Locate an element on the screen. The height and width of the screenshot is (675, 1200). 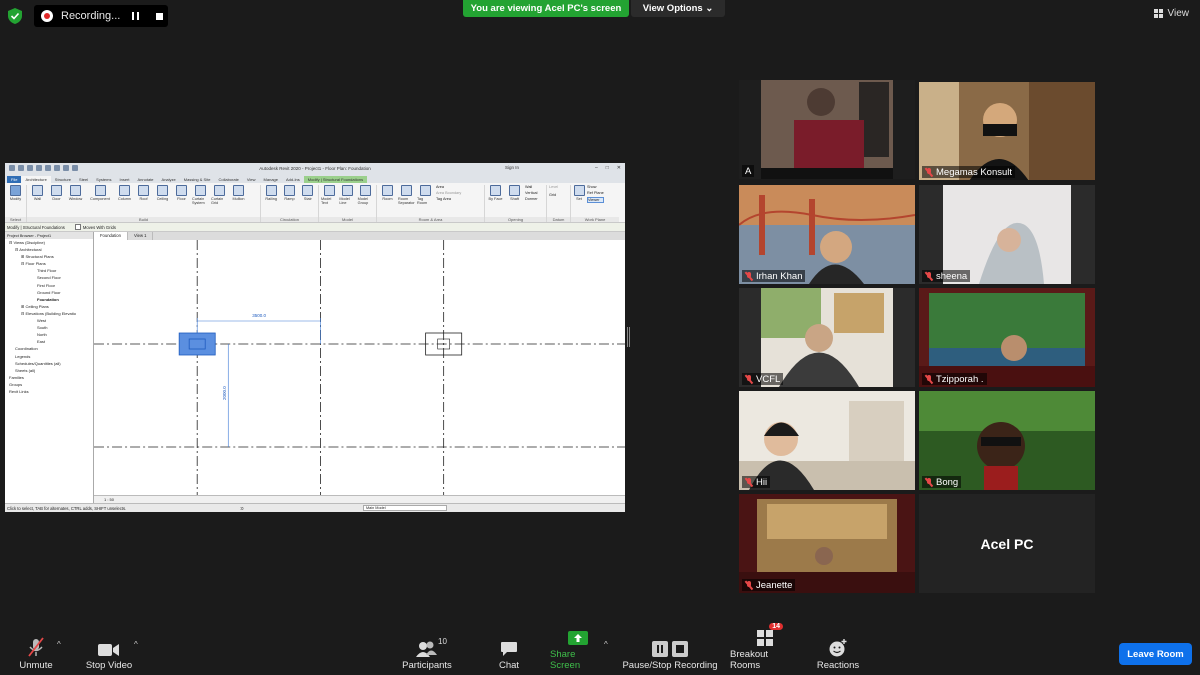
breakout-rooms-icon: 14 is located at coordinates (770, 634).